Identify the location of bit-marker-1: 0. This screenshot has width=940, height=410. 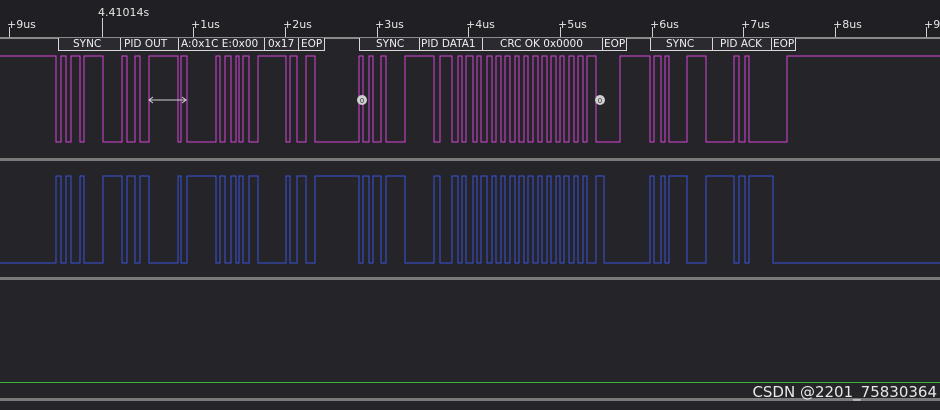
(362, 100).